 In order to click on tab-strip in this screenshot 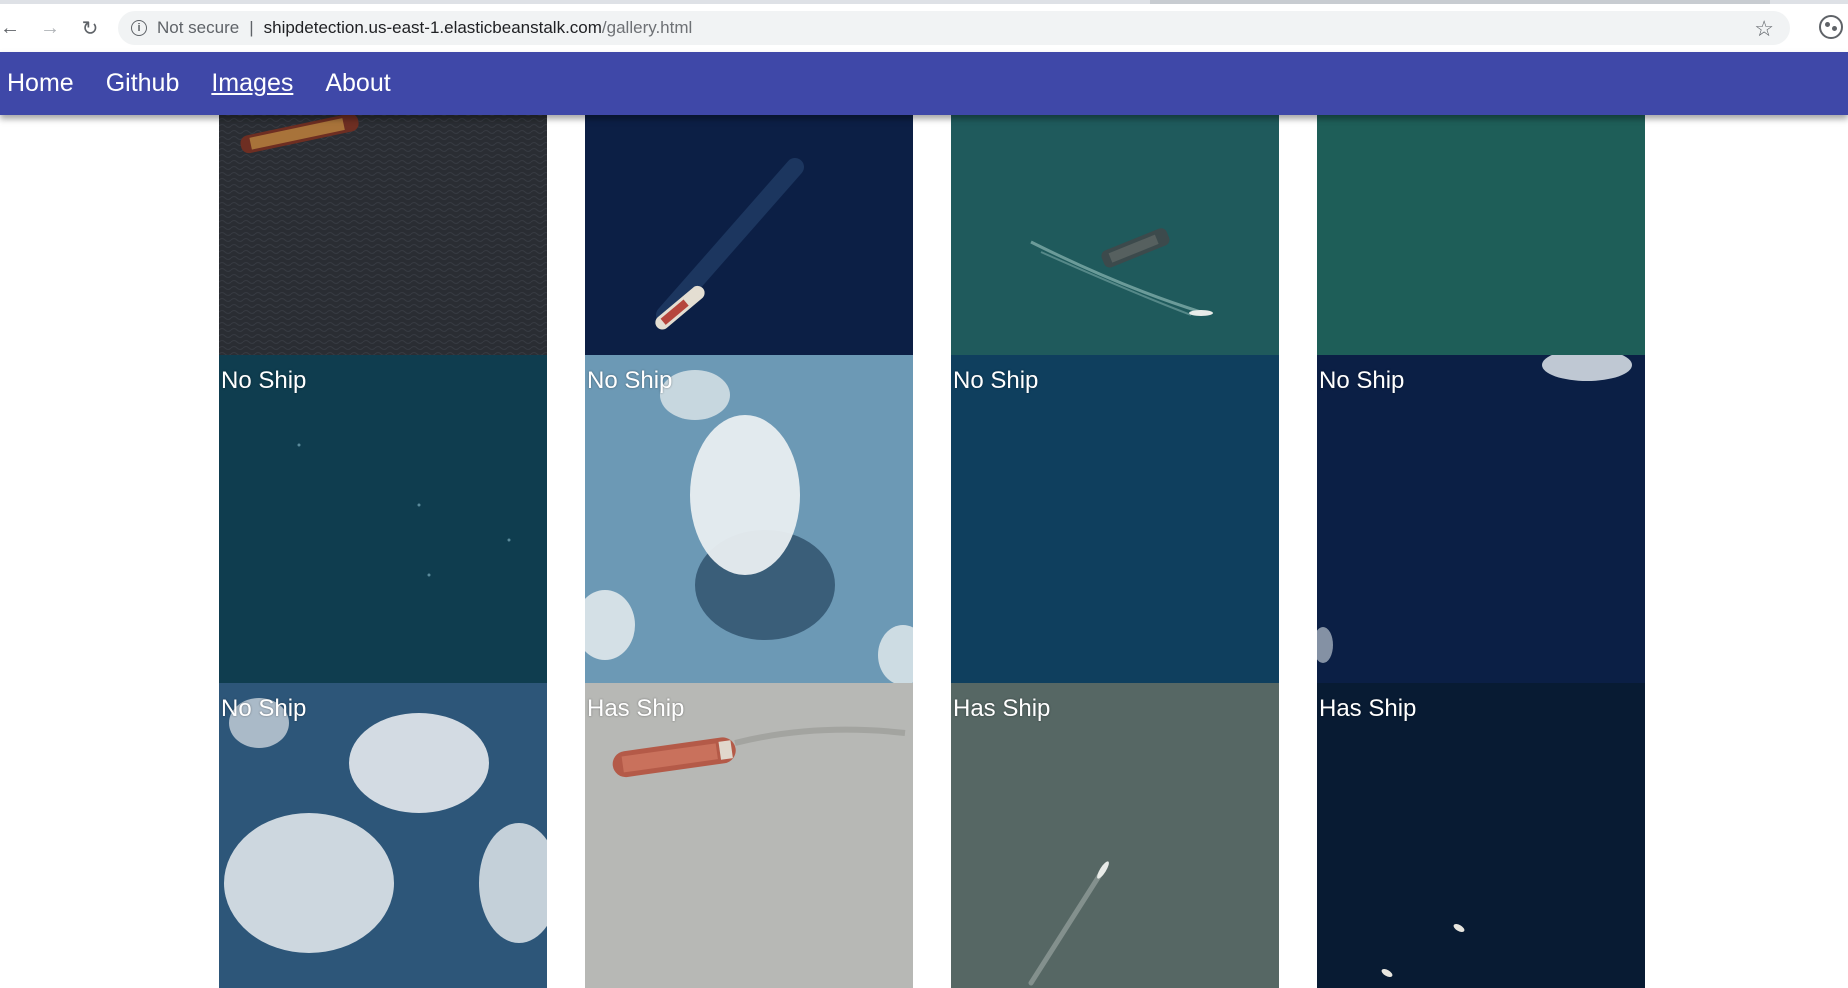, I will do `click(924, 2)`.